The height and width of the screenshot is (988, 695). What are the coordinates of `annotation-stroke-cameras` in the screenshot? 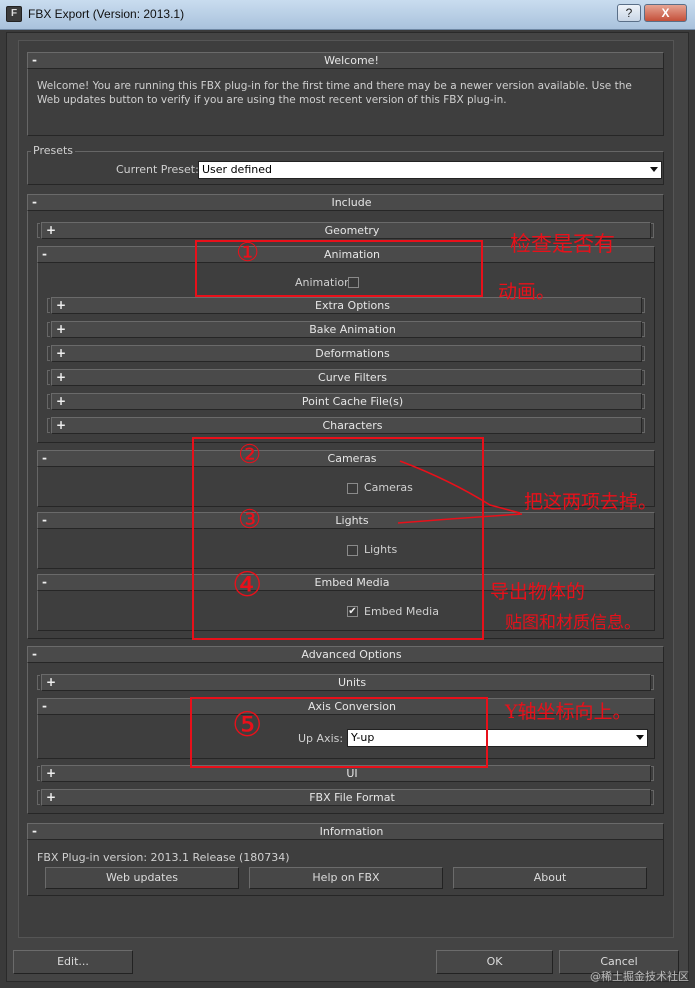 It's located at (460, 487).